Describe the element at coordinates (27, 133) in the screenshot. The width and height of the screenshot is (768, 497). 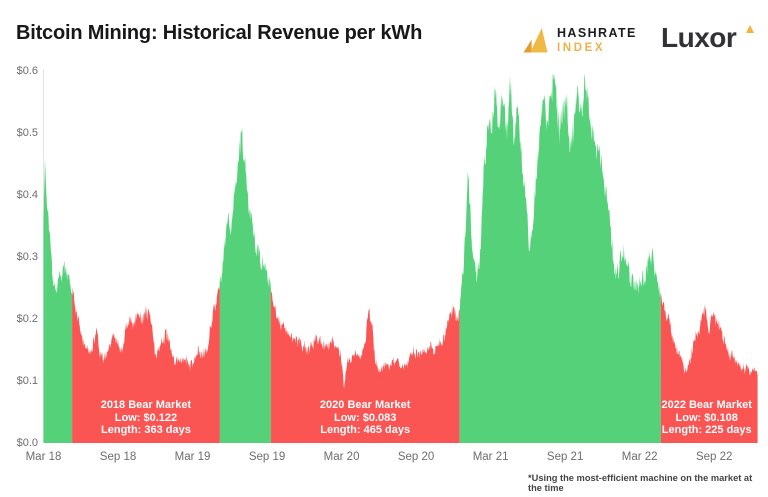
I see `y-tick-label: $0.5` at that location.